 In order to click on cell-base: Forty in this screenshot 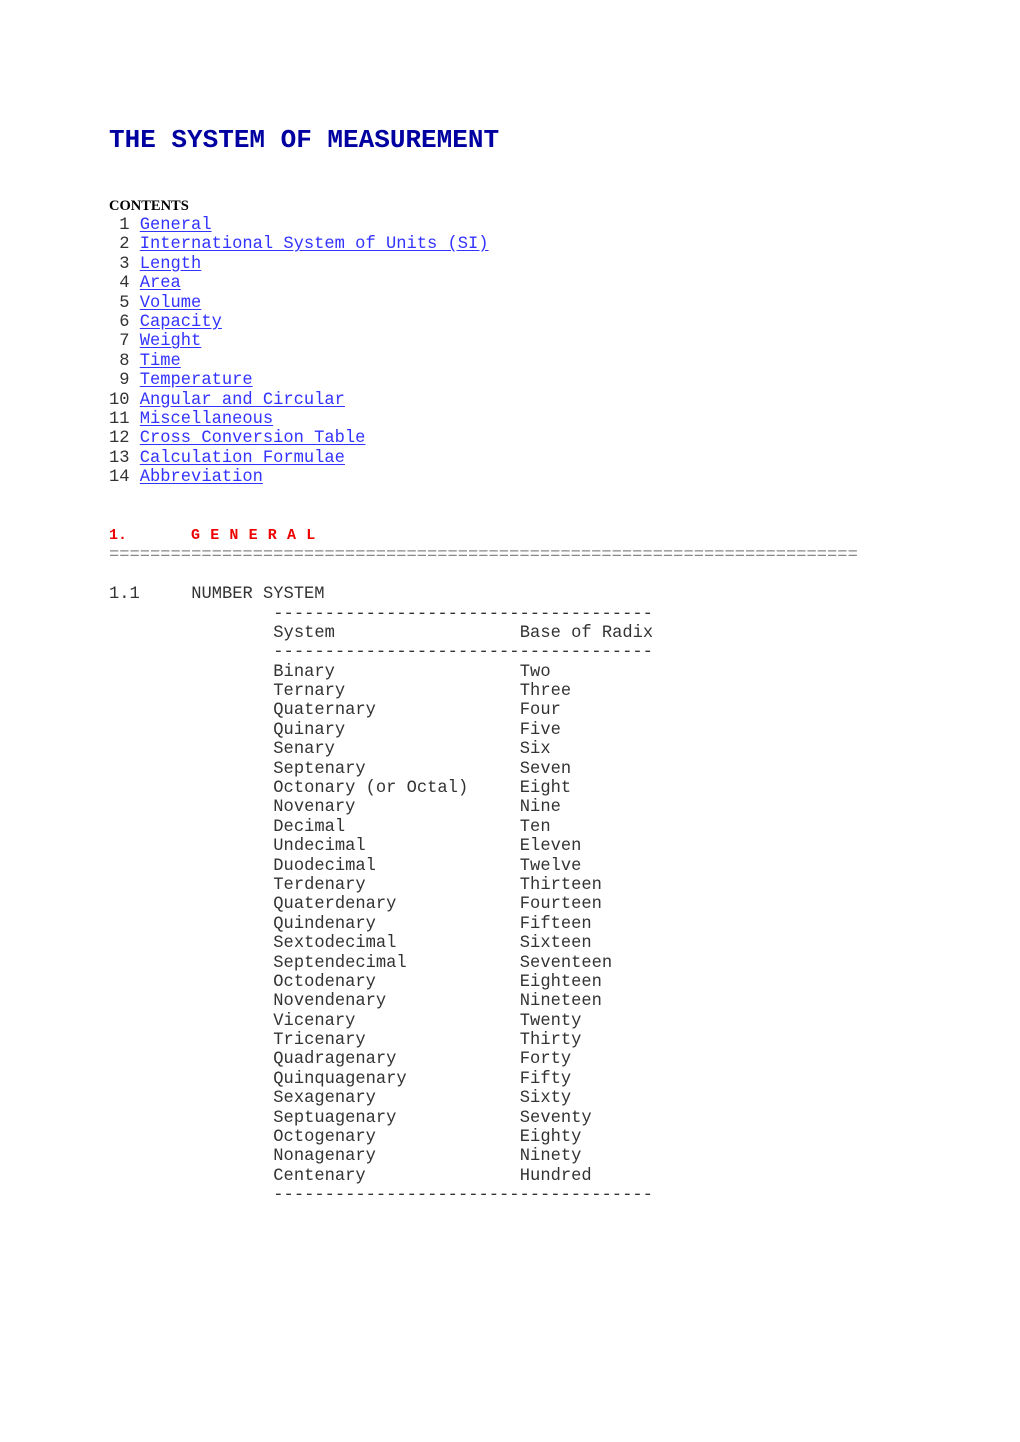, I will do `click(545, 1060)`.